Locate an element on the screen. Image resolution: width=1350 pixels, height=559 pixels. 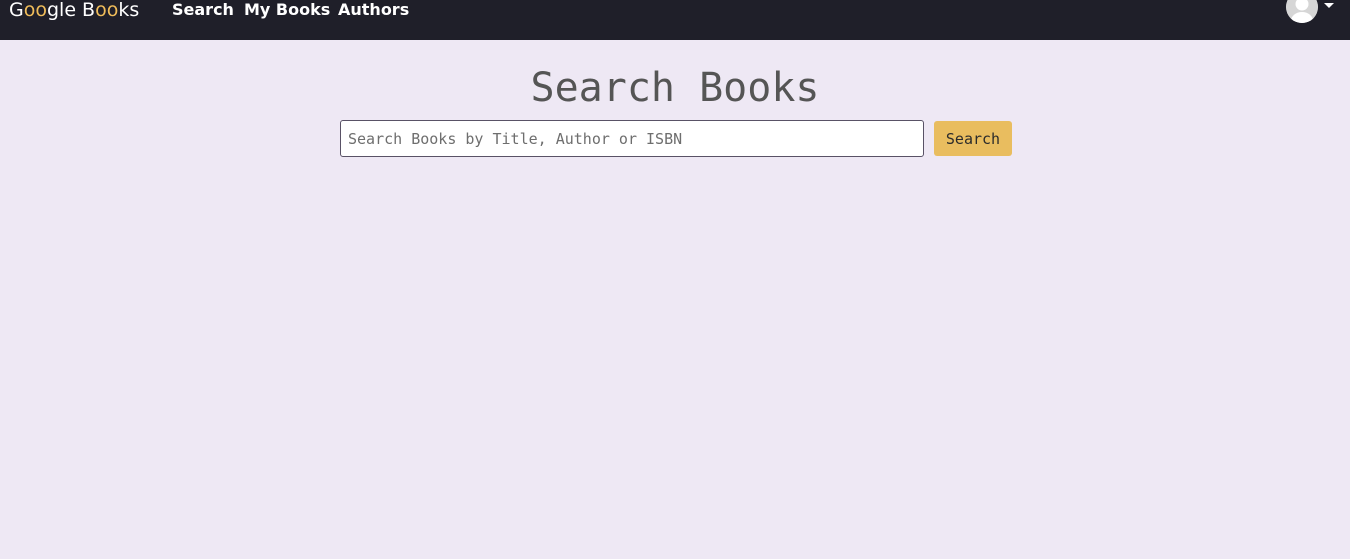
user-menu-toggle is located at coordinates (1312, 11).